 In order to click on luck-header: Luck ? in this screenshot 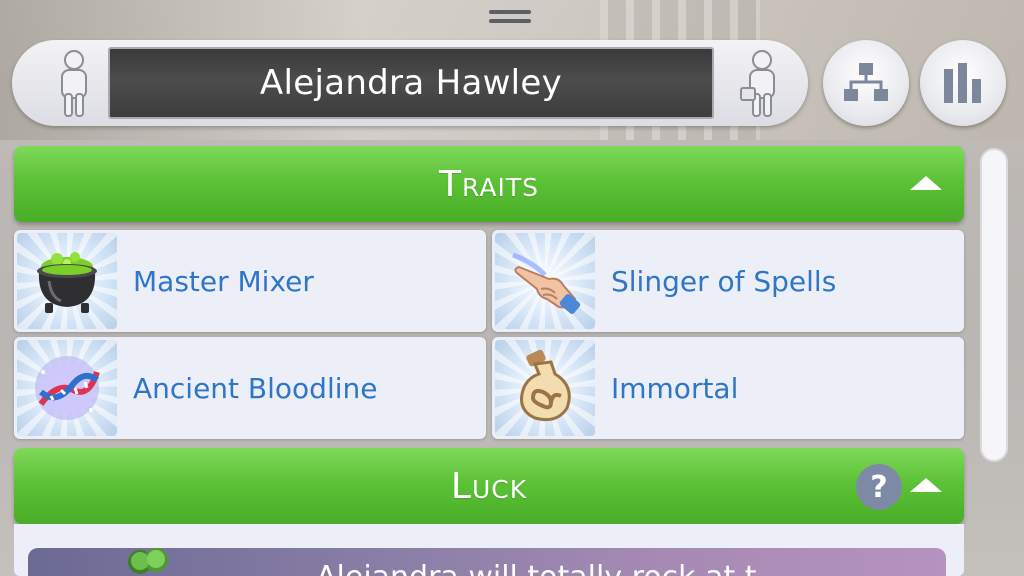, I will do `click(489, 486)`.